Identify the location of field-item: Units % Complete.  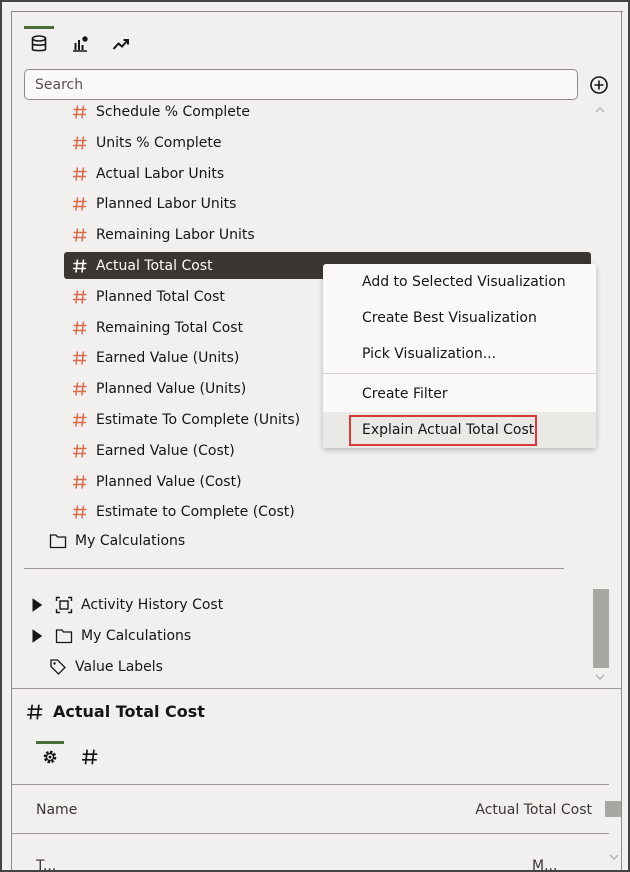
(327, 142).